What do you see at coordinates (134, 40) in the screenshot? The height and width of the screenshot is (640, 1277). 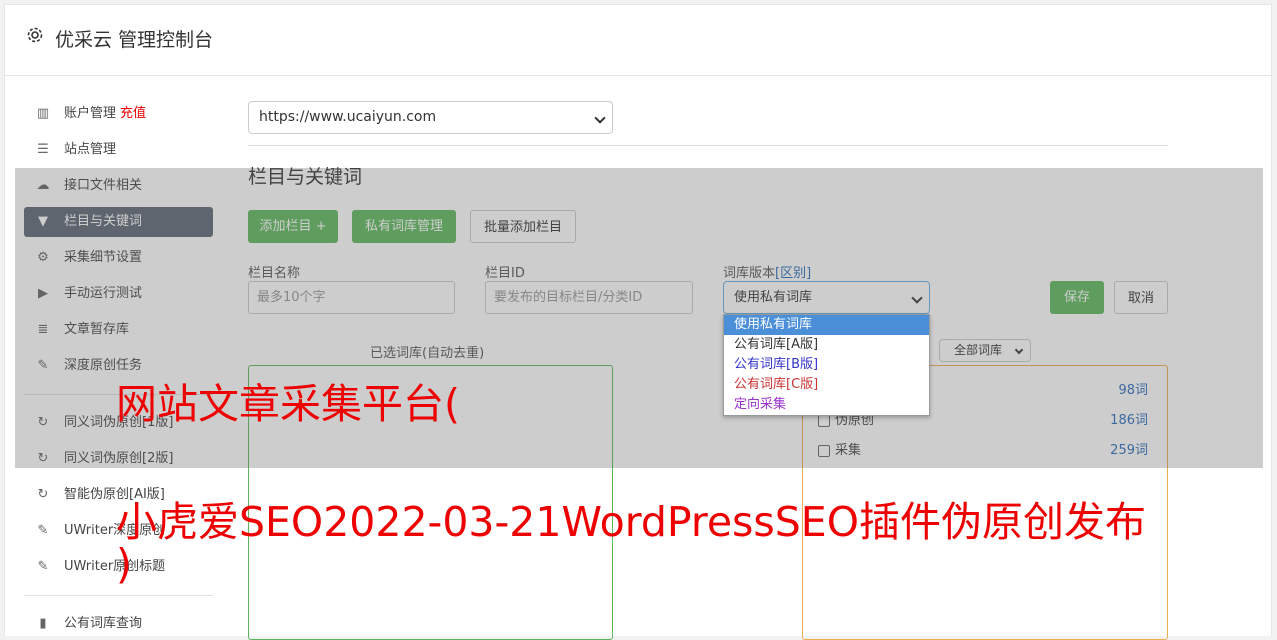 I see `console-title: 优采云 管理控制台` at bounding box center [134, 40].